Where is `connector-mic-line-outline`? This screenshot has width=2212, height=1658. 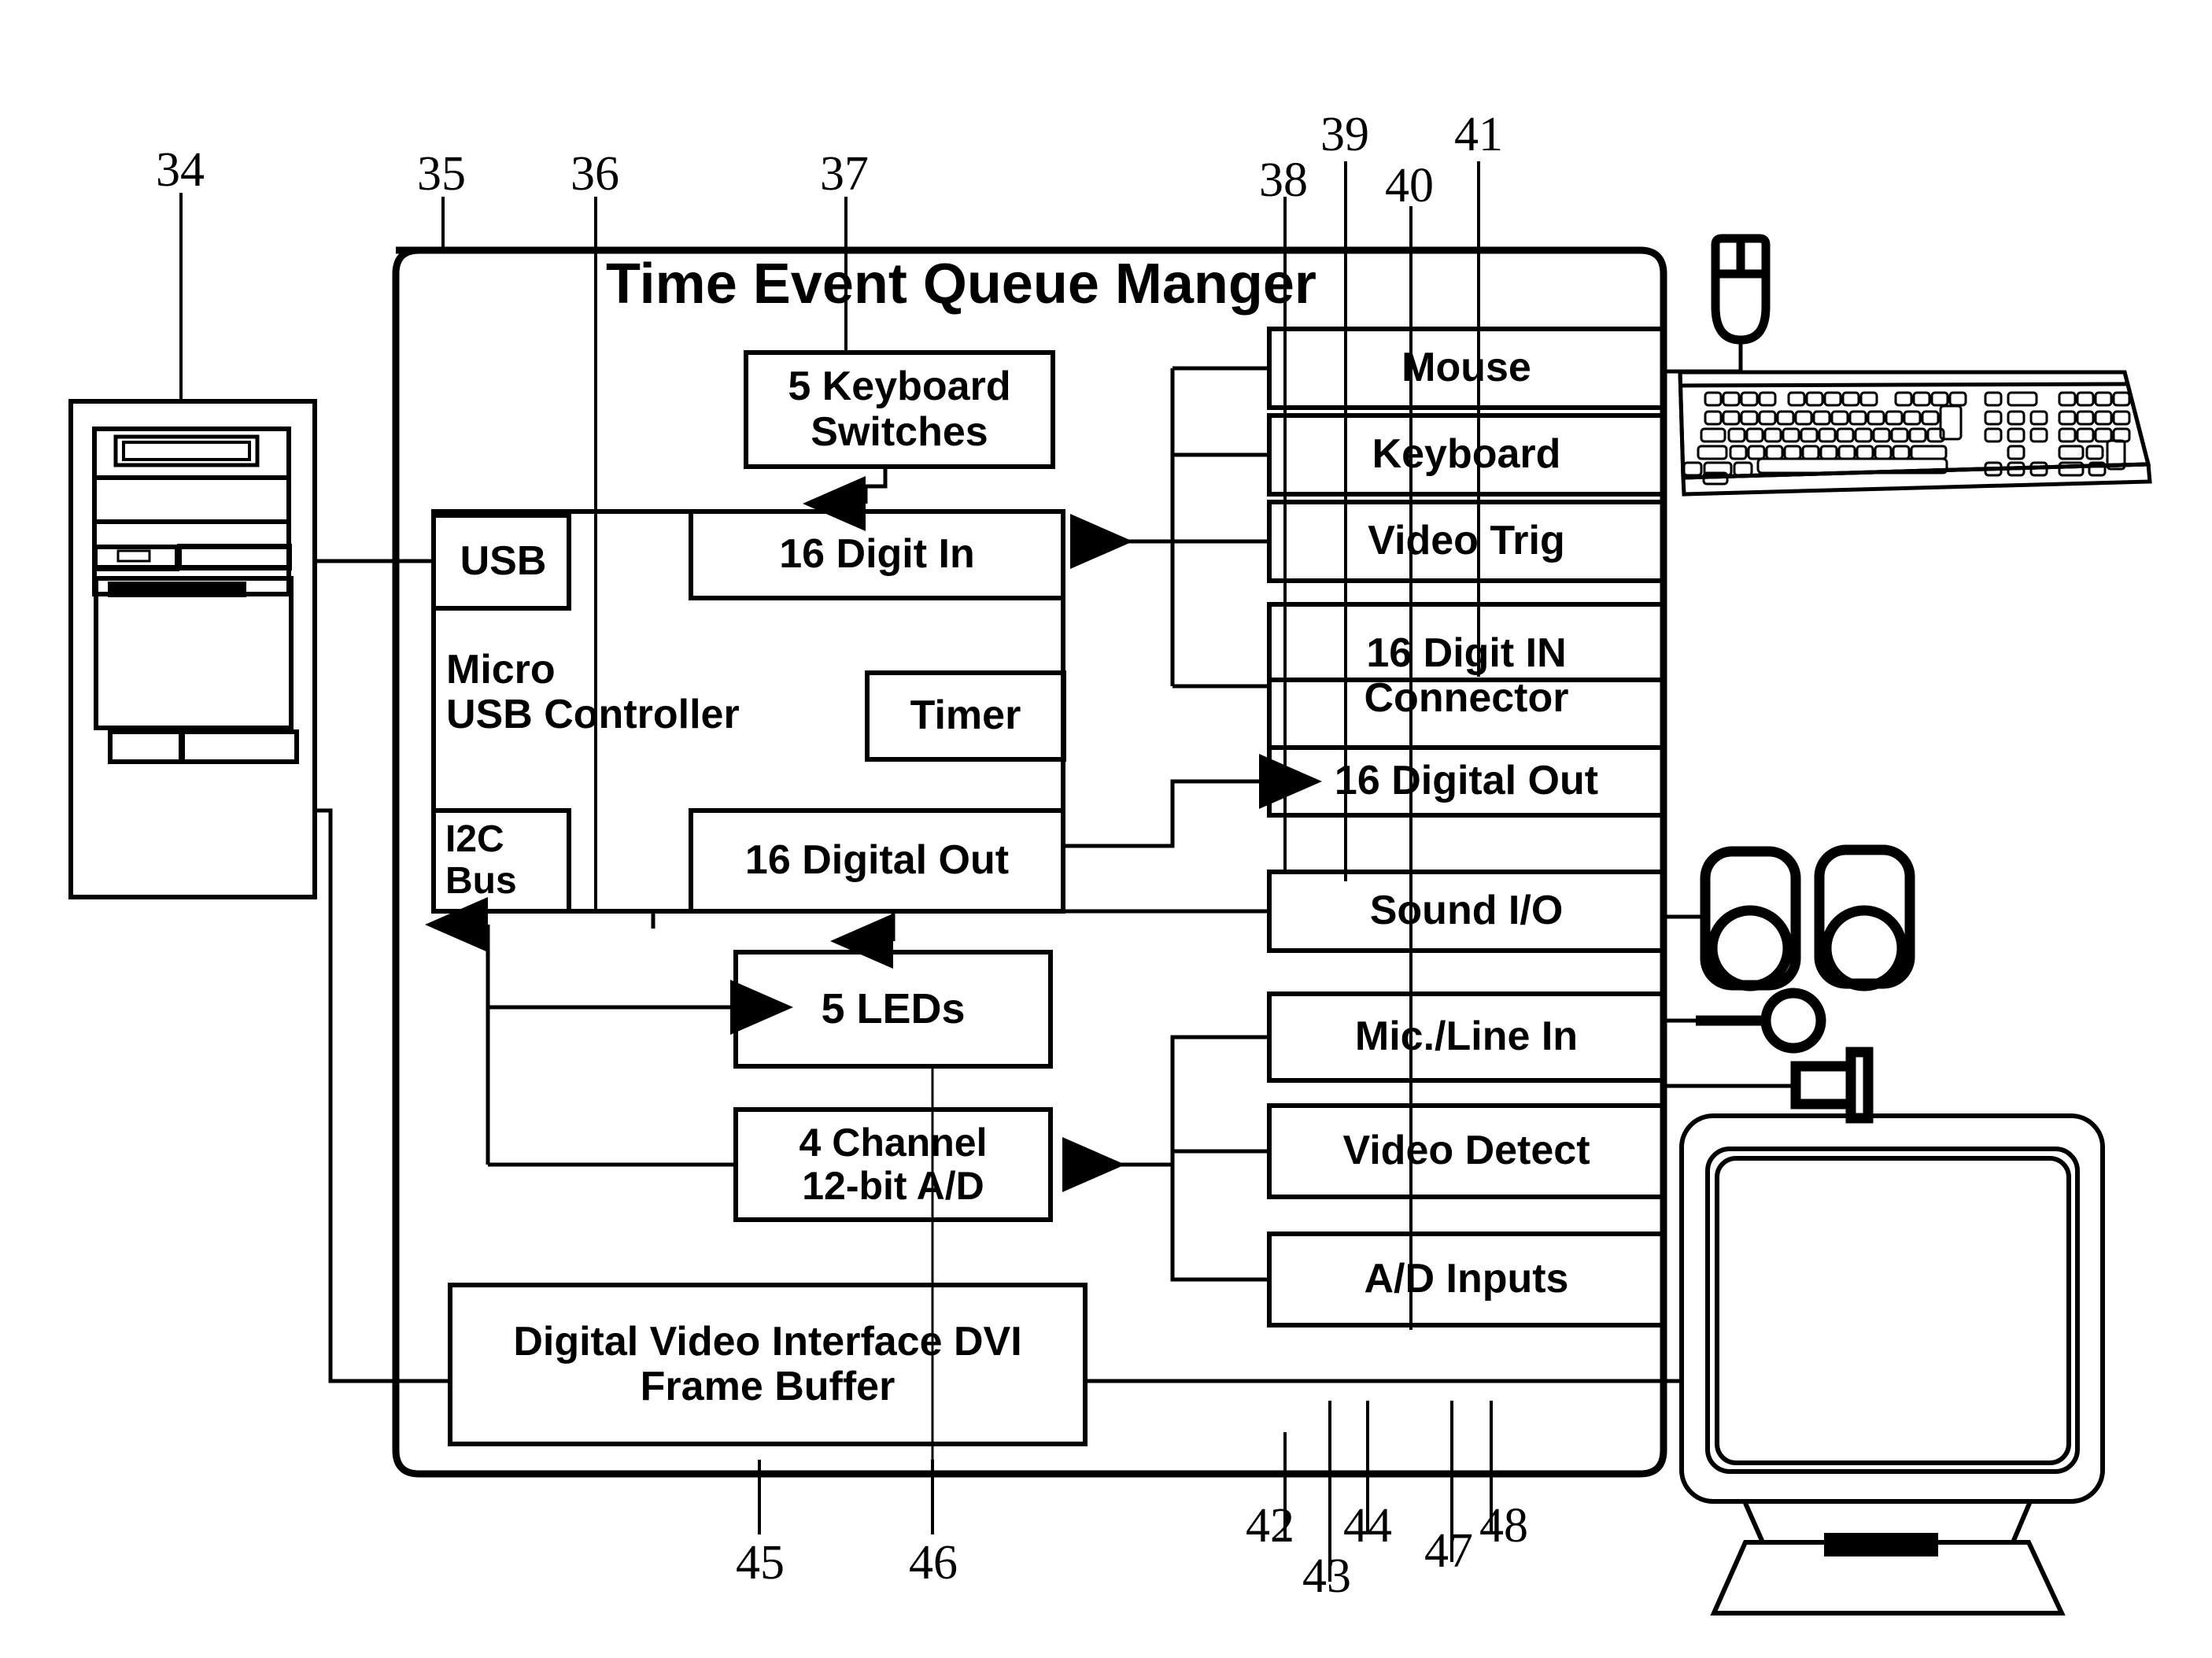 connector-mic-line-outline is located at coordinates (1466, 1037).